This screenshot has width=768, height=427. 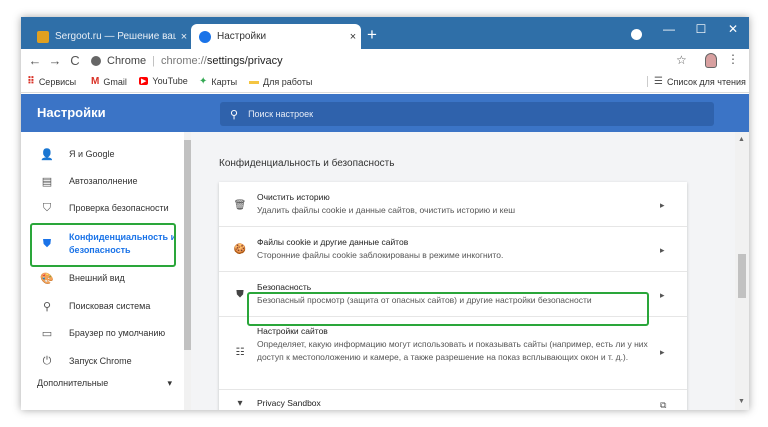 What do you see at coordinates (73, 383) in the screenshot?
I see `sidebar-advanced-label: Дополнительные` at bounding box center [73, 383].